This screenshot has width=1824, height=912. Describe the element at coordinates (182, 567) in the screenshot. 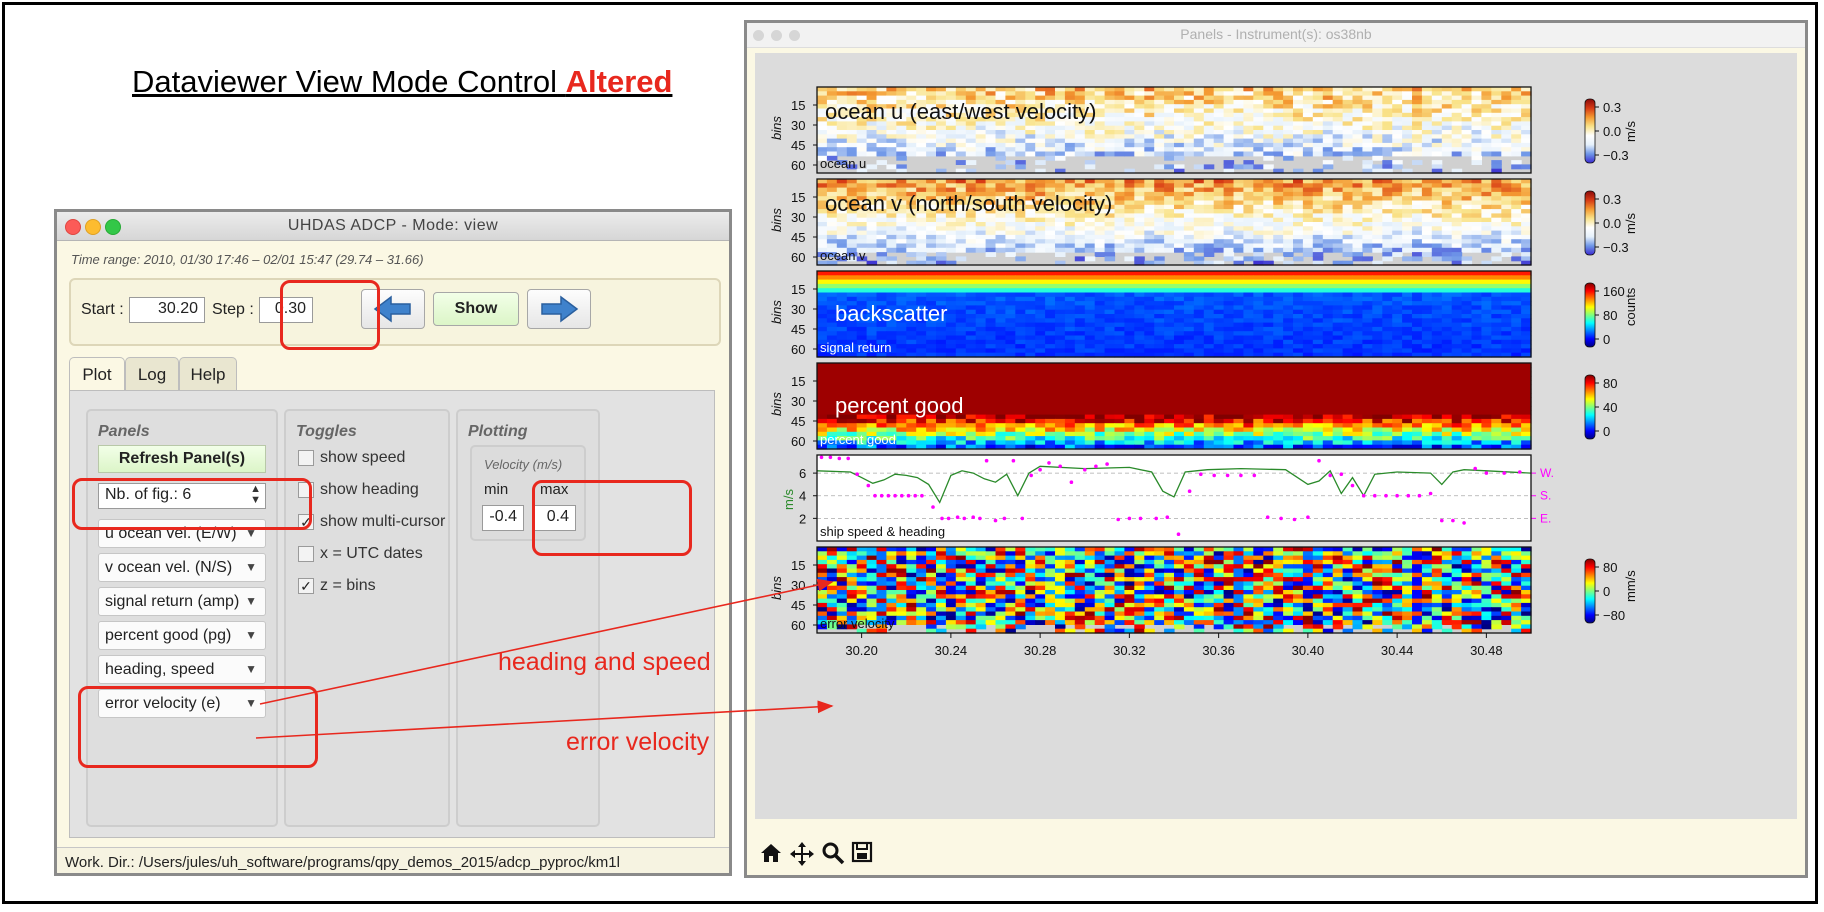

I see `select-panel-2: v ocean vel. (N/S) ▼` at that location.